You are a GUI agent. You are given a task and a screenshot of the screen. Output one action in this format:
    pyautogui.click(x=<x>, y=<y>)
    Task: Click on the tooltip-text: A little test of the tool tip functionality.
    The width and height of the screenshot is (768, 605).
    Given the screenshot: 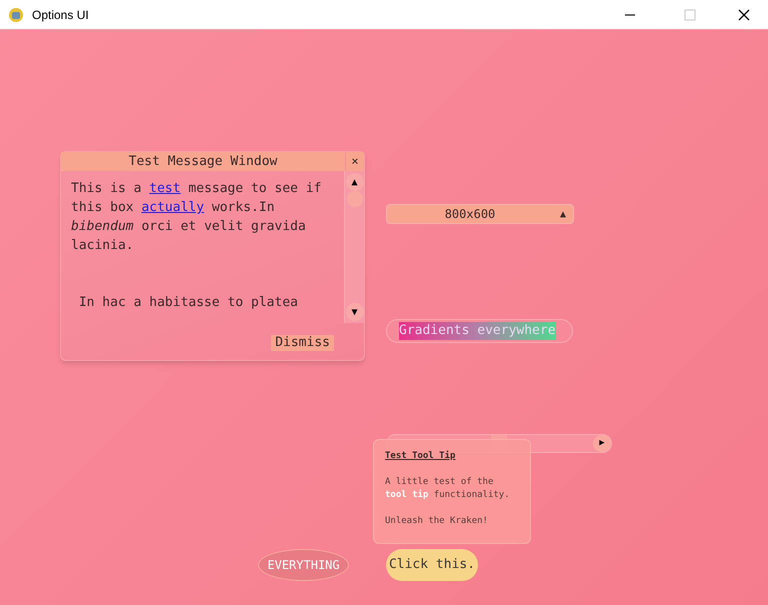 What is the action you would take?
    pyautogui.click(x=448, y=489)
    